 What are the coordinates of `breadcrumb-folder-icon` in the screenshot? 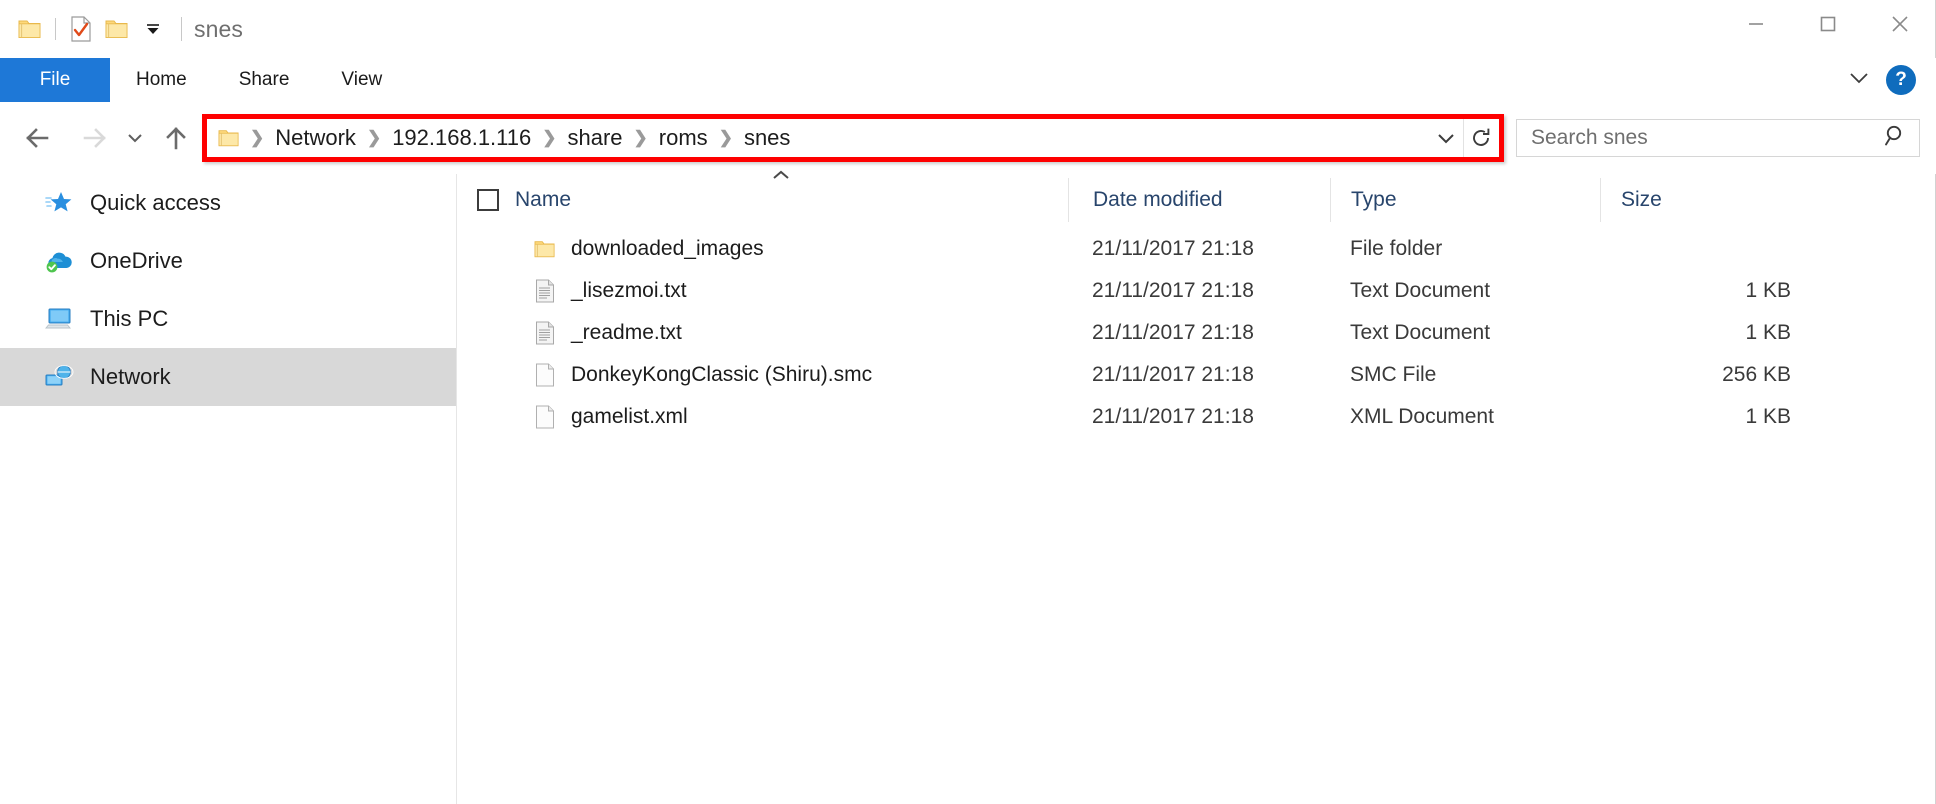 It's located at (229, 138).